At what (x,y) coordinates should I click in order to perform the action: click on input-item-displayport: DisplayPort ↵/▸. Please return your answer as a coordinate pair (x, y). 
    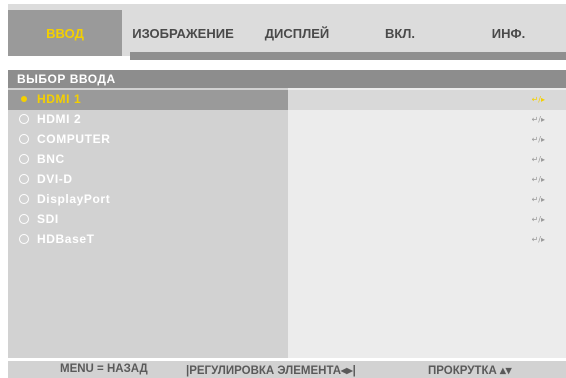
    Looking at the image, I should click on (287, 200).